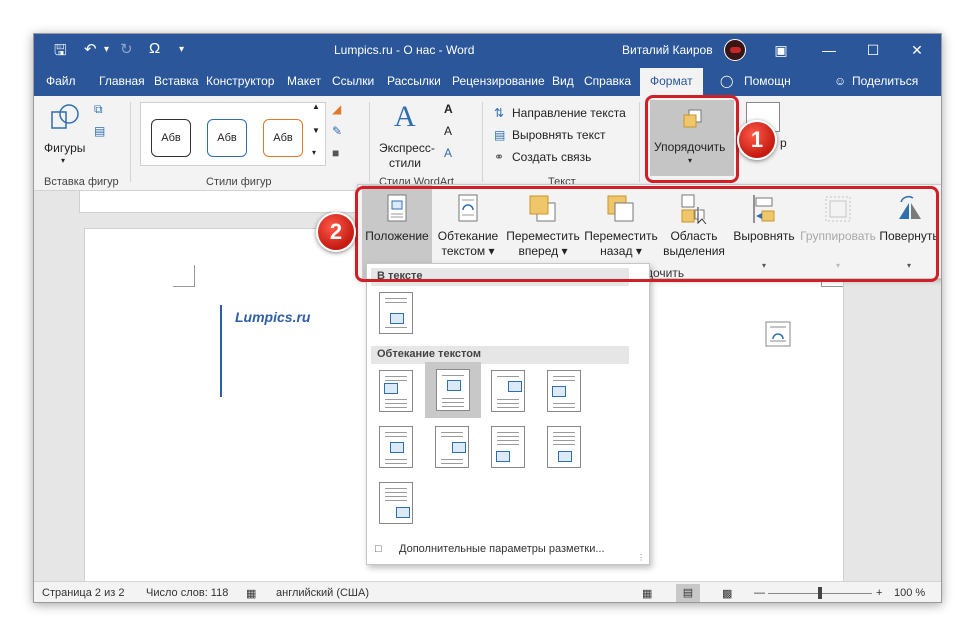 Image resolution: width=974 pixels, height=635 pixels. What do you see at coordinates (759, 593) in the screenshot?
I see `zoom-out-icon: —` at bounding box center [759, 593].